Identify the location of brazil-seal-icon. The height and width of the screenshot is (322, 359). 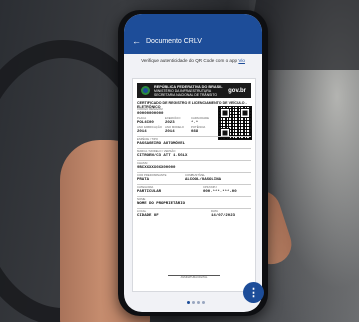
(145, 90).